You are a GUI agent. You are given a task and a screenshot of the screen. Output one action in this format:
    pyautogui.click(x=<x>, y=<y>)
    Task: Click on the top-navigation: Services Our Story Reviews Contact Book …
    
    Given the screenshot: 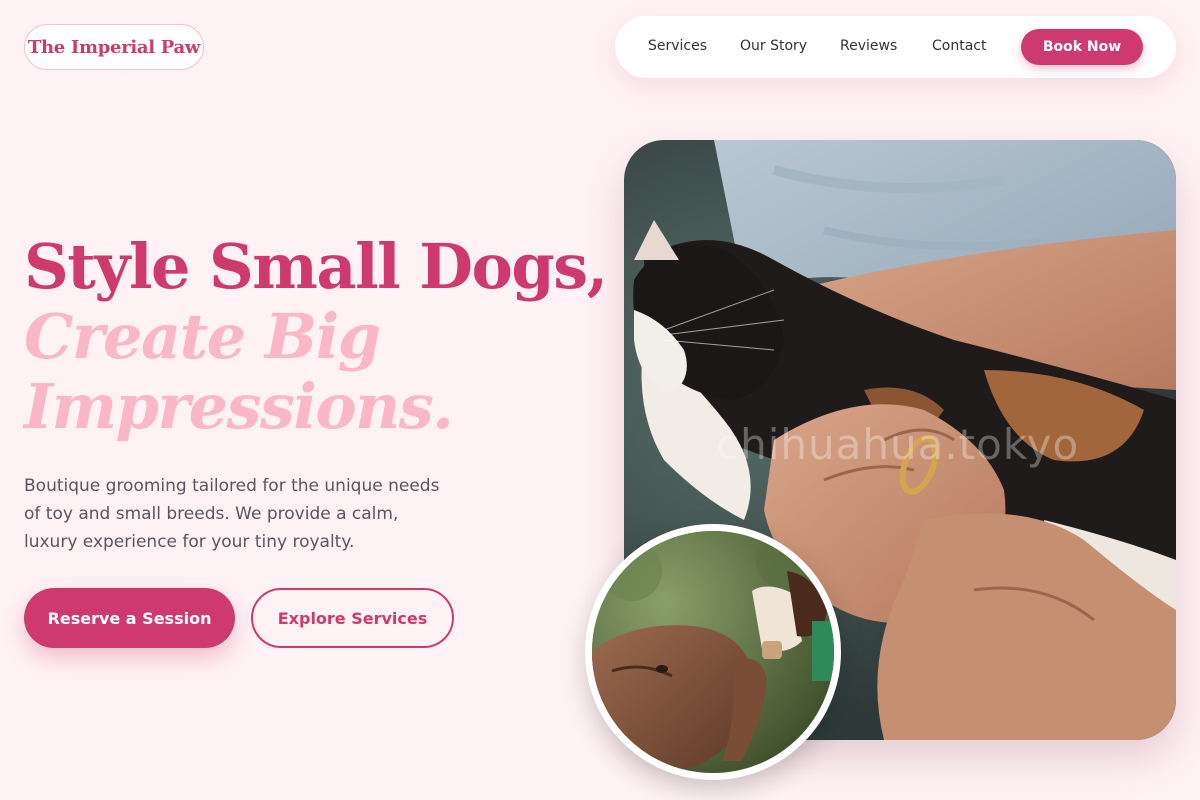 What is the action you would take?
    pyautogui.click(x=895, y=47)
    